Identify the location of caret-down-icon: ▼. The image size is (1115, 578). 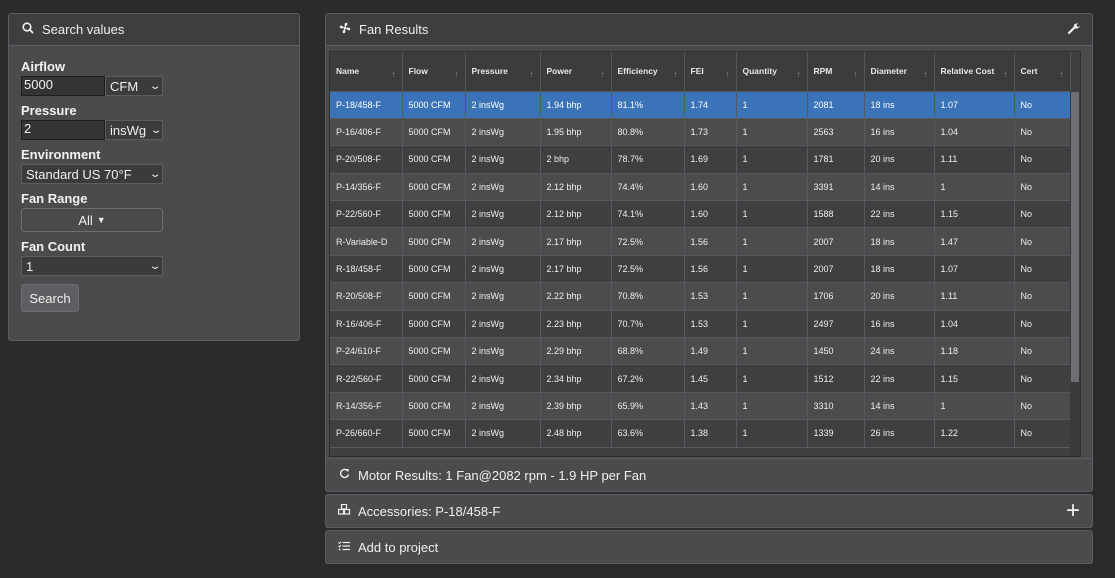
(101, 220).